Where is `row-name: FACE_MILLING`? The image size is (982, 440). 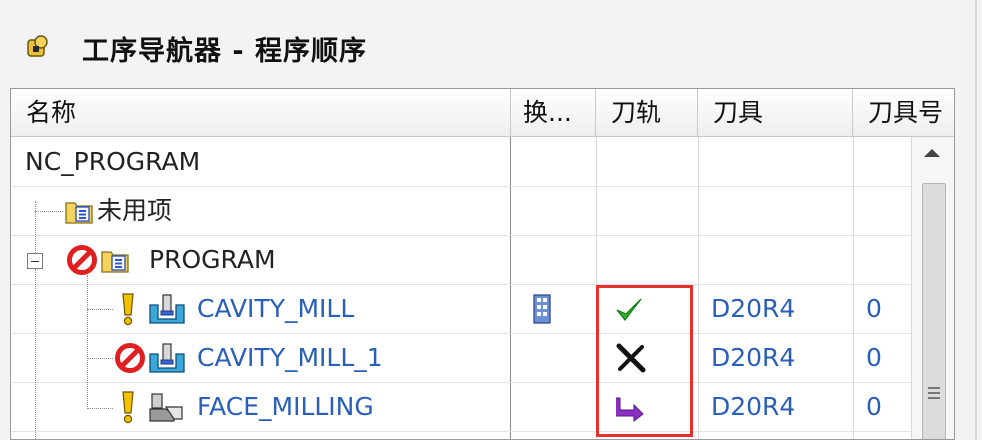 row-name: FACE_MILLING is located at coordinates (285, 406).